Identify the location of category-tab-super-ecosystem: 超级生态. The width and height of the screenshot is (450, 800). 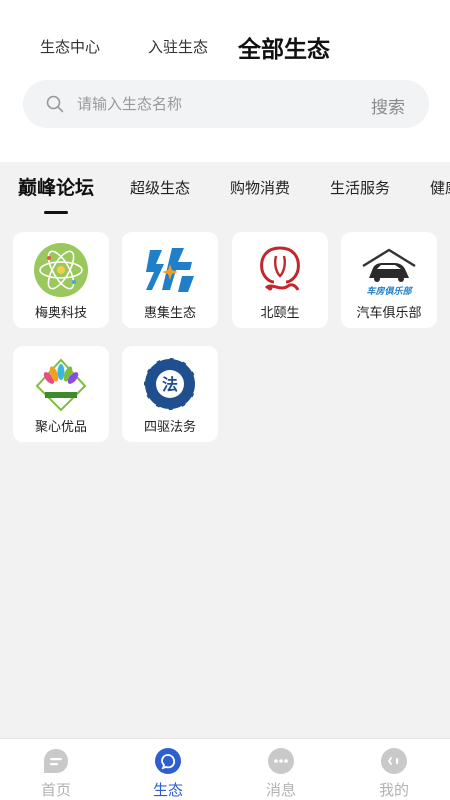
(160, 187).